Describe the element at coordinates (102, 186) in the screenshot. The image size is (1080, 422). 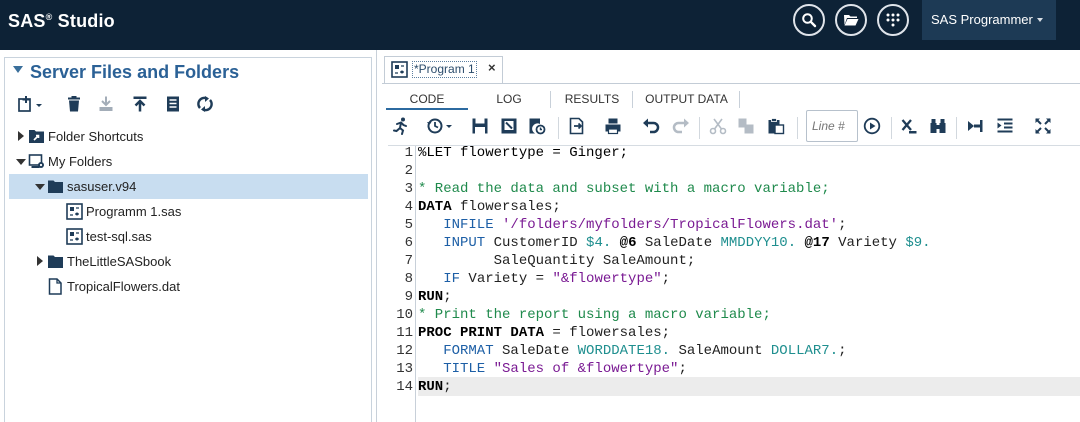
I see `tree-item-label: sasuser.v94` at that location.